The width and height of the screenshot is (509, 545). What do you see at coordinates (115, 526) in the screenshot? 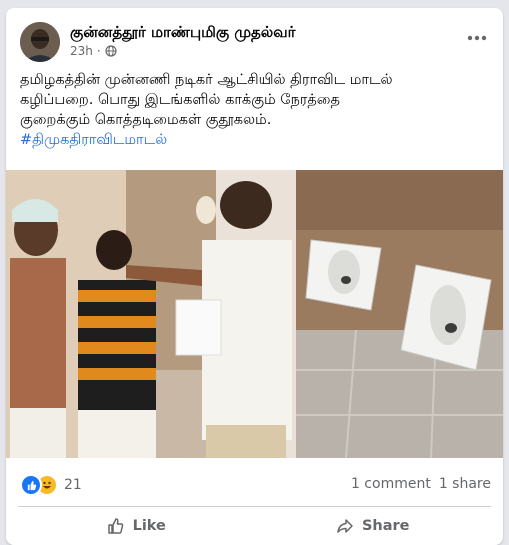
I see `thumbs-up-icon` at bounding box center [115, 526].